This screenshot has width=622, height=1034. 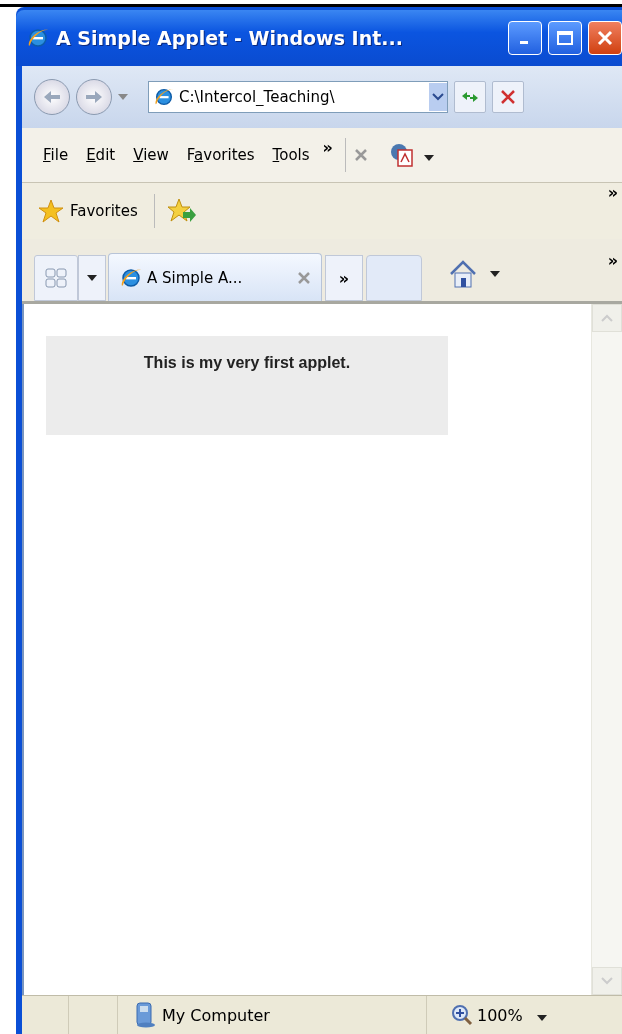 What do you see at coordinates (145, 1015) in the screenshot?
I see `computer-icon` at bounding box center [145, 1015].